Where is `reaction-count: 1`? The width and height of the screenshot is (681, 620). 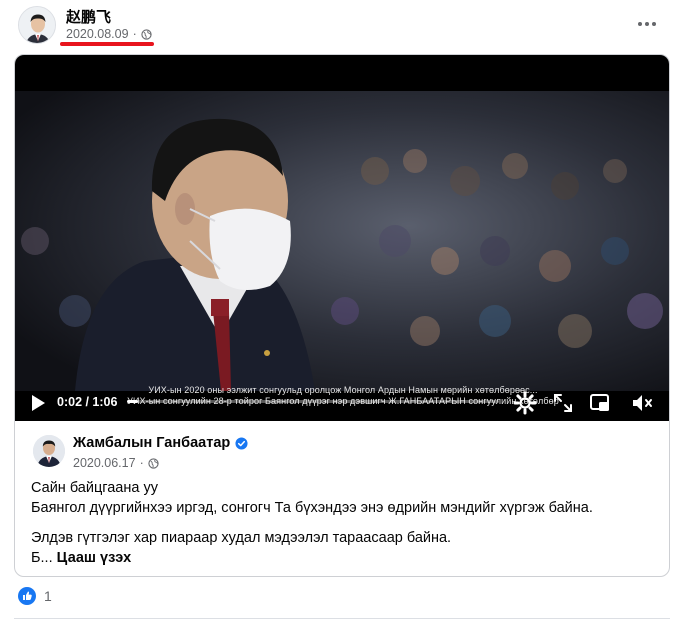
reaction-count: 1 is located at coordinates (48, 596).